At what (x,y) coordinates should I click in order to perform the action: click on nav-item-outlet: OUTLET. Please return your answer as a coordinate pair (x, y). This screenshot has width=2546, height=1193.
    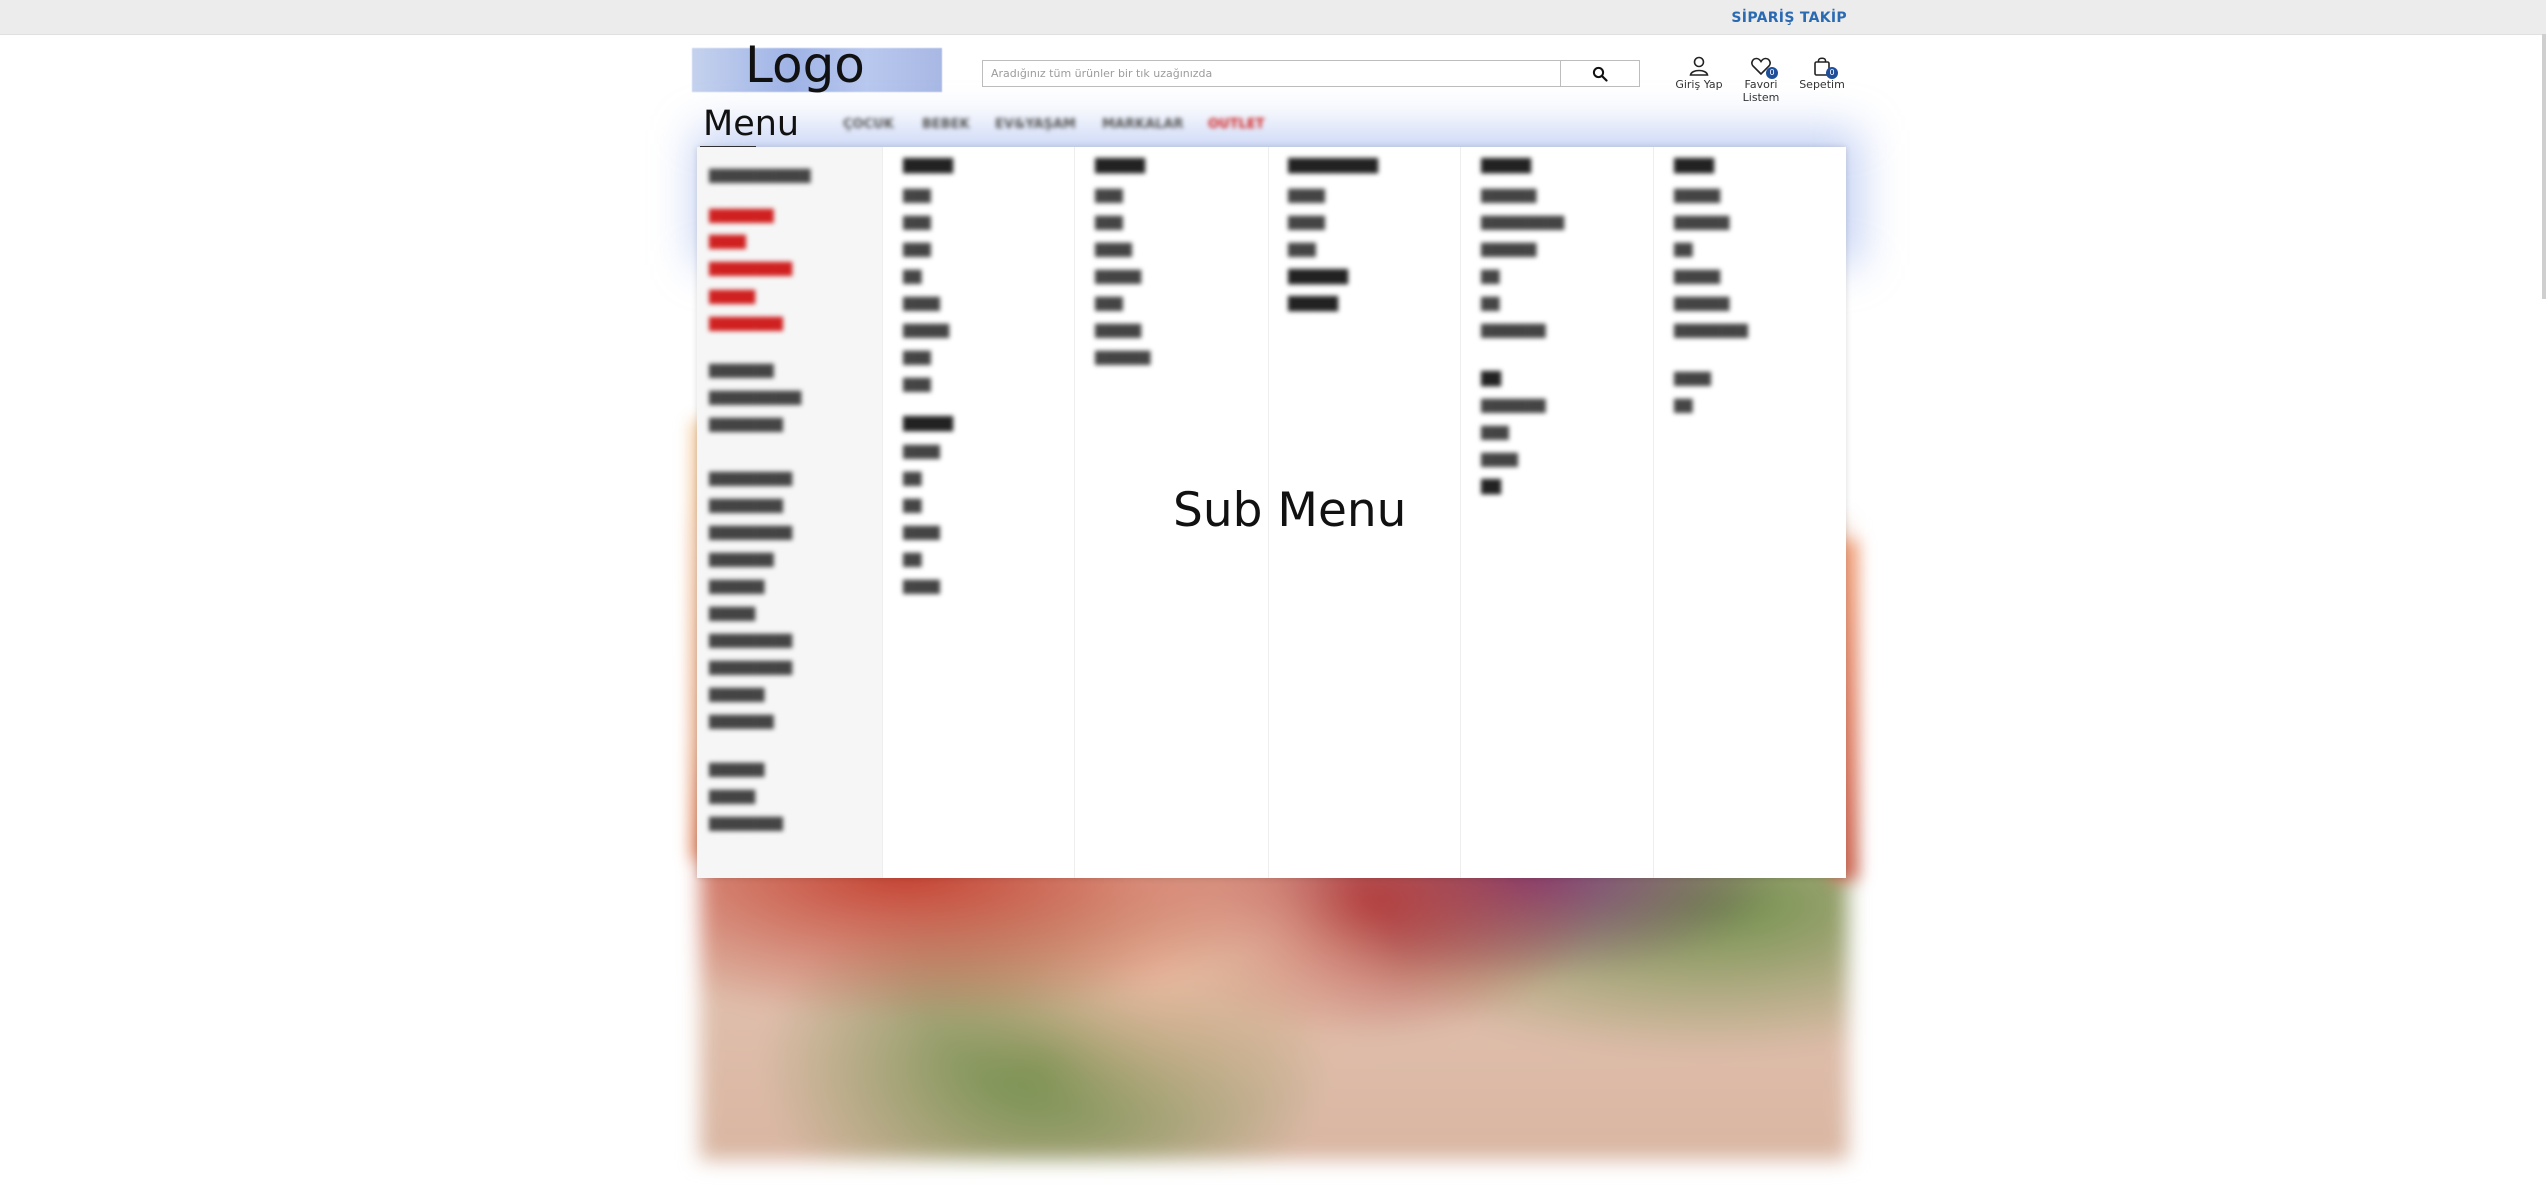
    Looking at the image, I should click on (1236, 125).